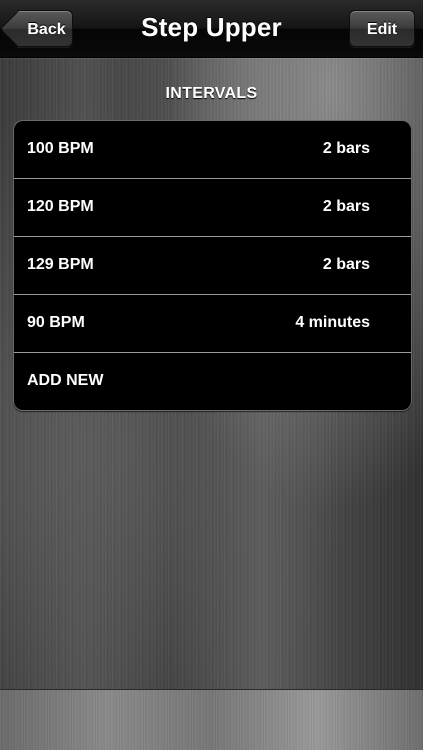  I want to click on bottom-bar, so click(211, 719).